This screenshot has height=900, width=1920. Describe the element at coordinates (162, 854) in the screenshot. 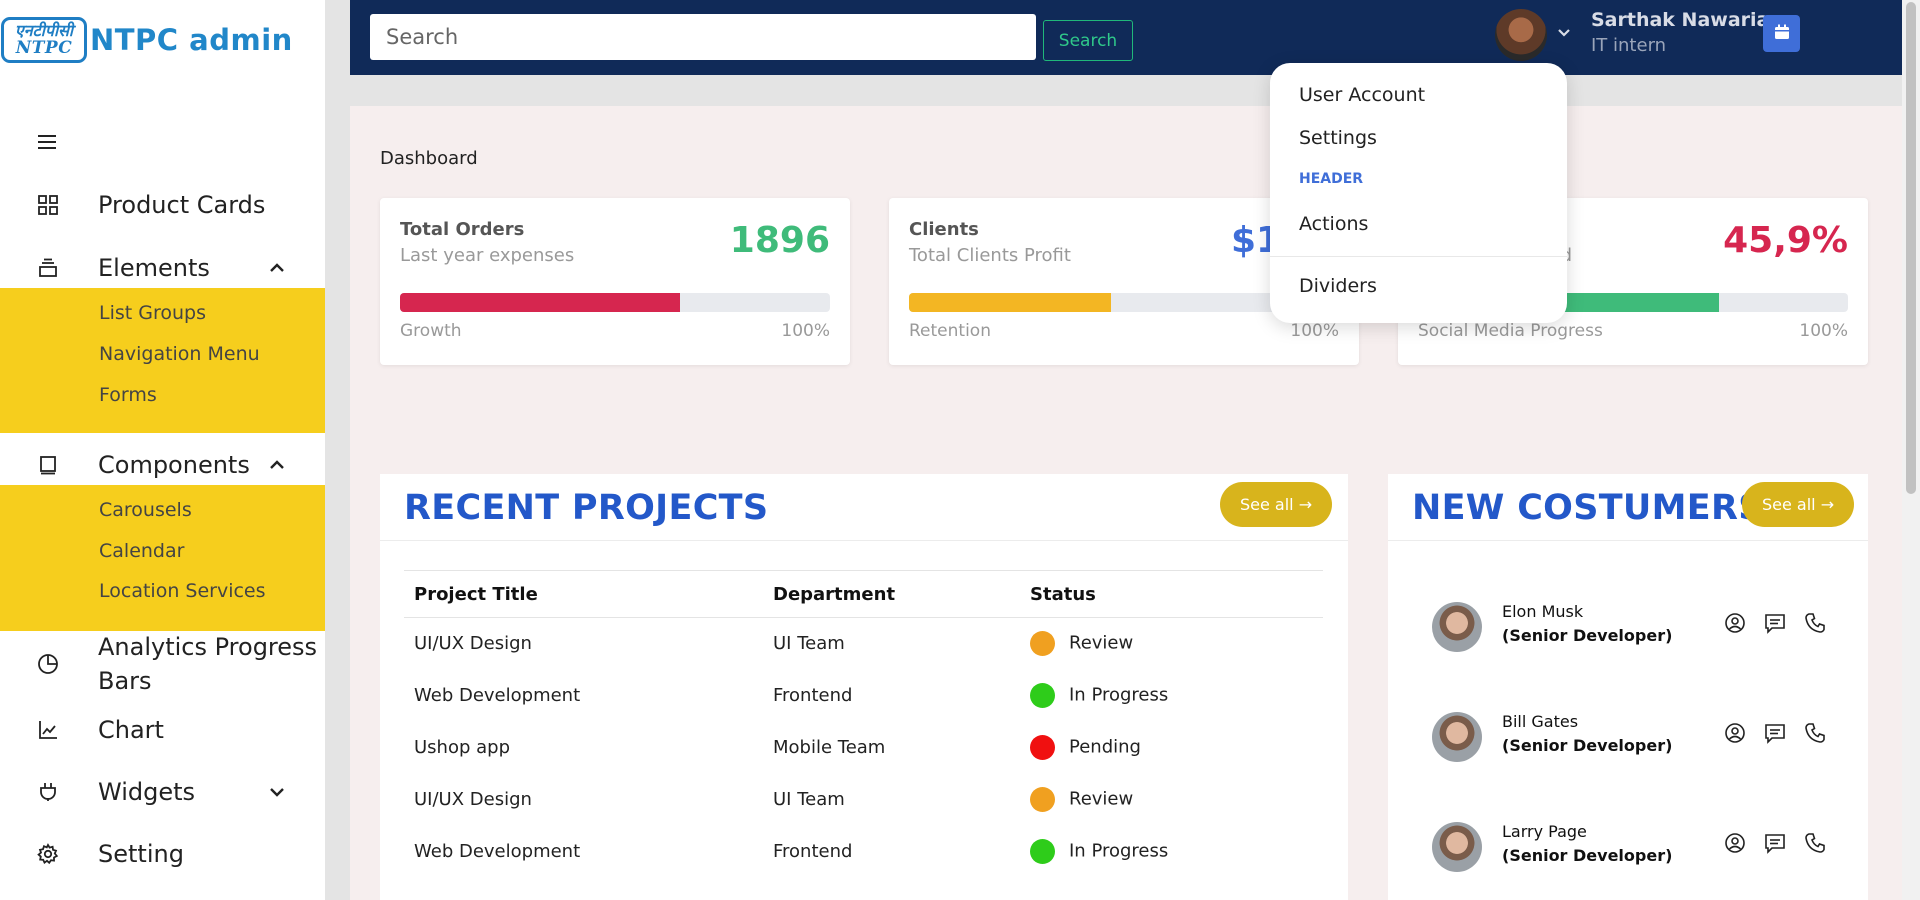

I see `sidebar-item-setting: Setting` at that location.